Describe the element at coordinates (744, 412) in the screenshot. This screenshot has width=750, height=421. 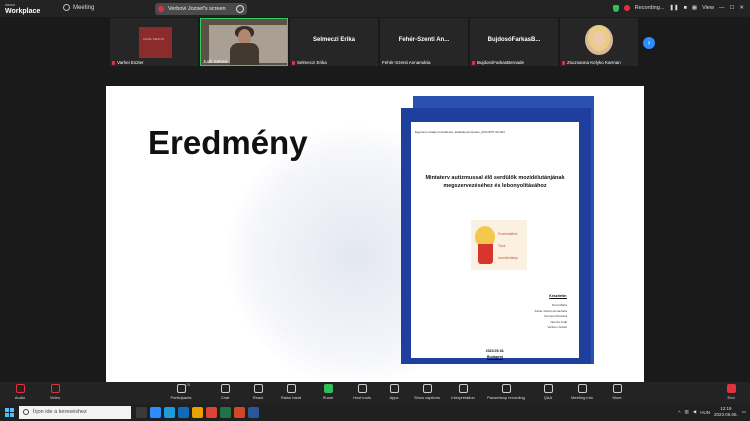
I see `notification-icon: ▭` at that location.